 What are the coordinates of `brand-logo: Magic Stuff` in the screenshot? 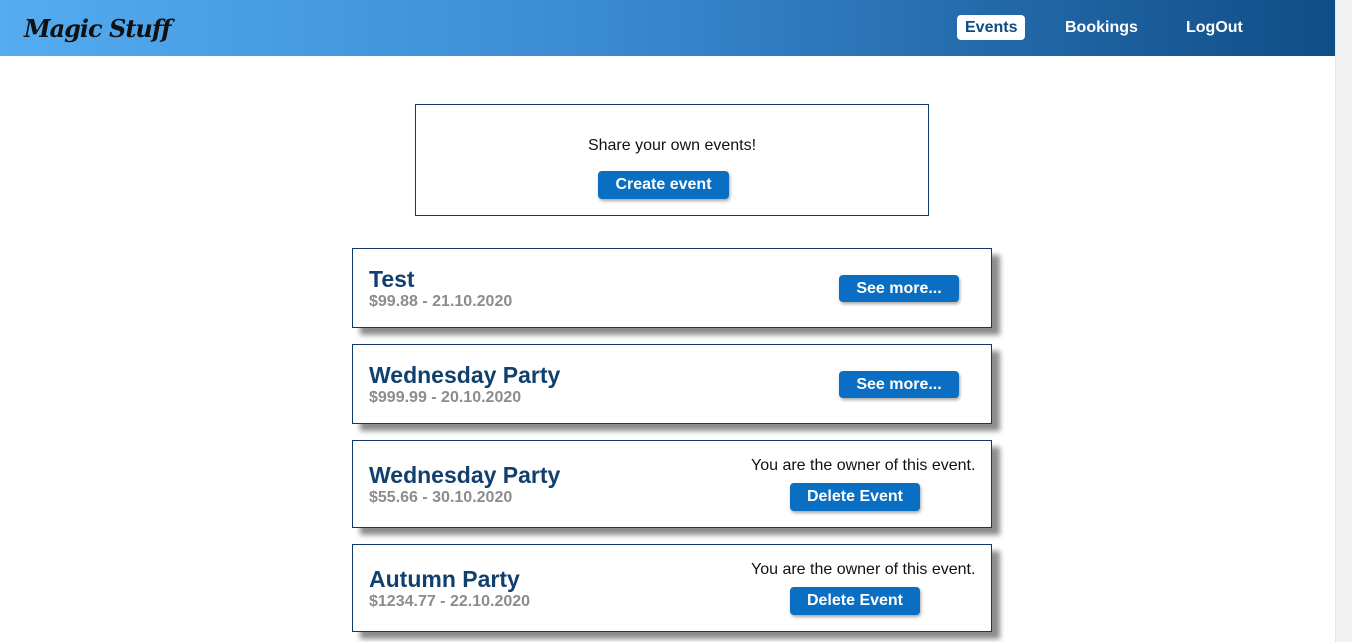 It's located at (97, 28).